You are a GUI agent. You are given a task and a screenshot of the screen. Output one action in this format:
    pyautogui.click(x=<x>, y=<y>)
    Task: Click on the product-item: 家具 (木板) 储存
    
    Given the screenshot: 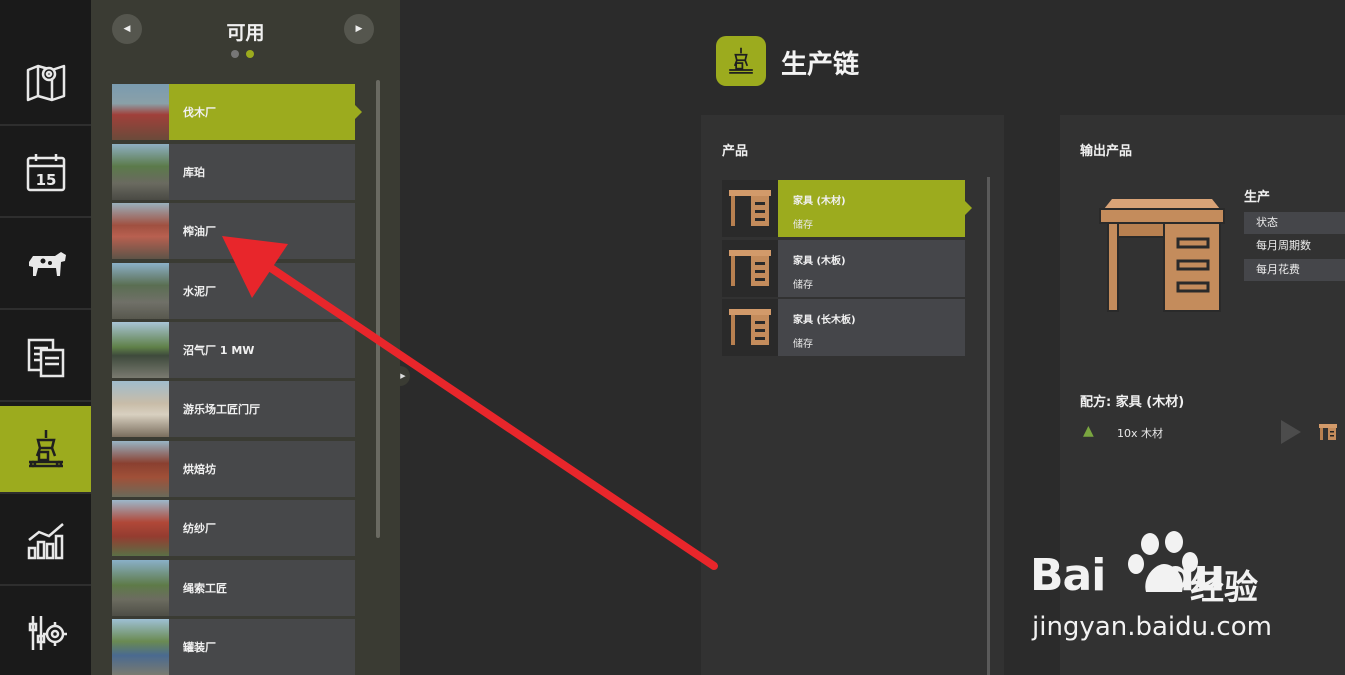 What is the action you would take?
    pyautogui.click(x=843, y=268)
    